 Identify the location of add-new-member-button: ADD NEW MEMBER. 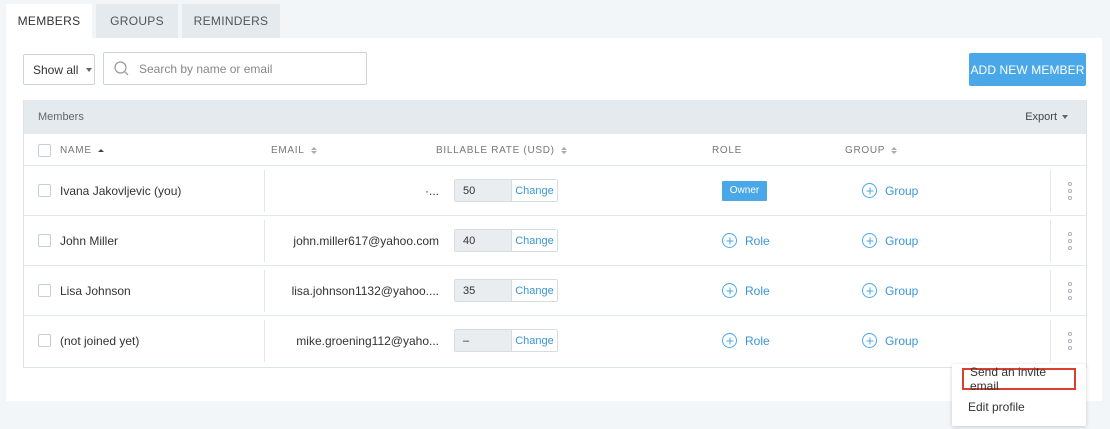
(1027, 69).